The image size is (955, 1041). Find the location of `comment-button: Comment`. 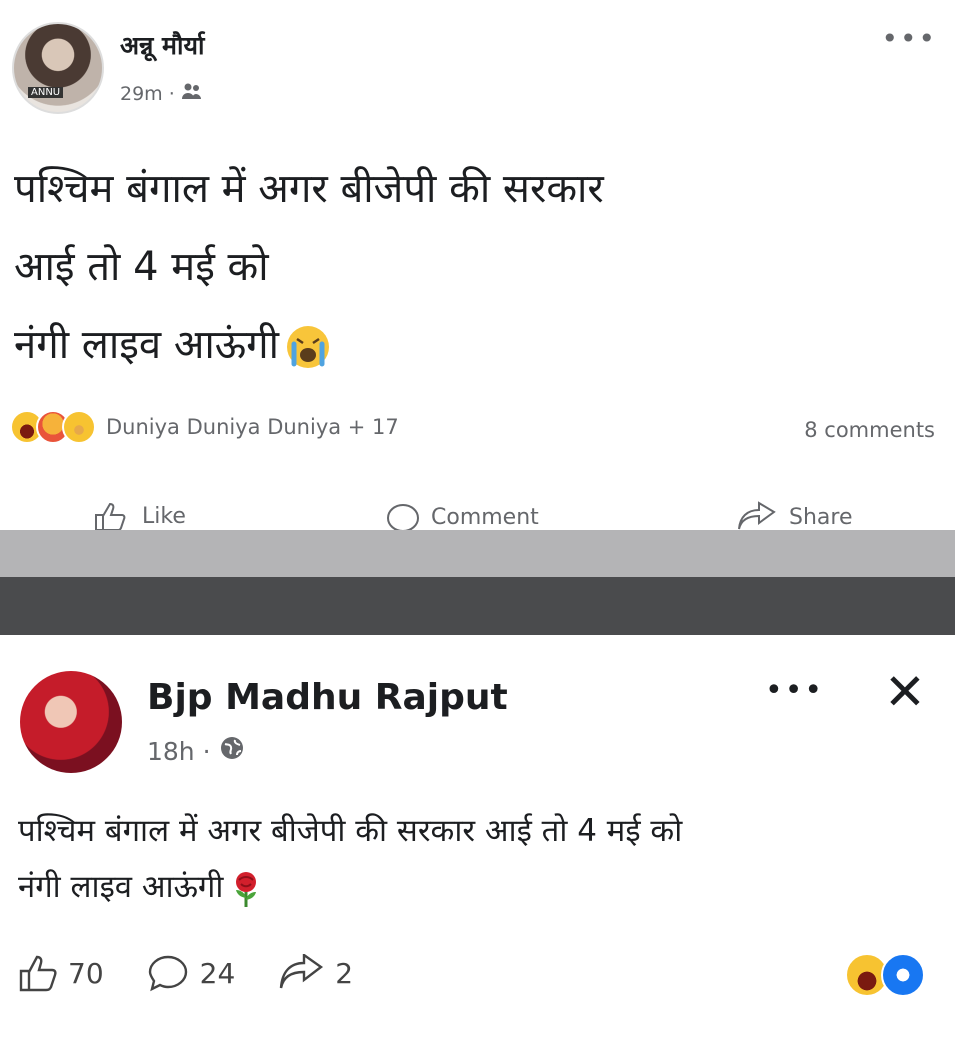

comment-button: Comment is located at coordinates (462, 517).